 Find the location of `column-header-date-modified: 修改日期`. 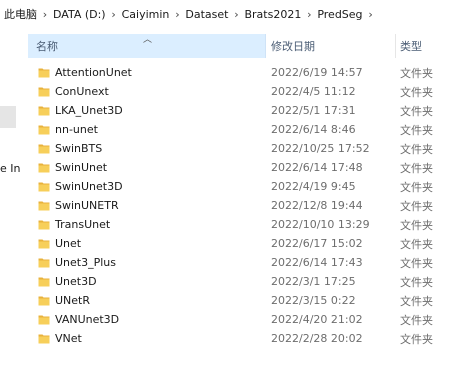

column-header-date-modified: 修改日期 is located at coordinates (331, 46).